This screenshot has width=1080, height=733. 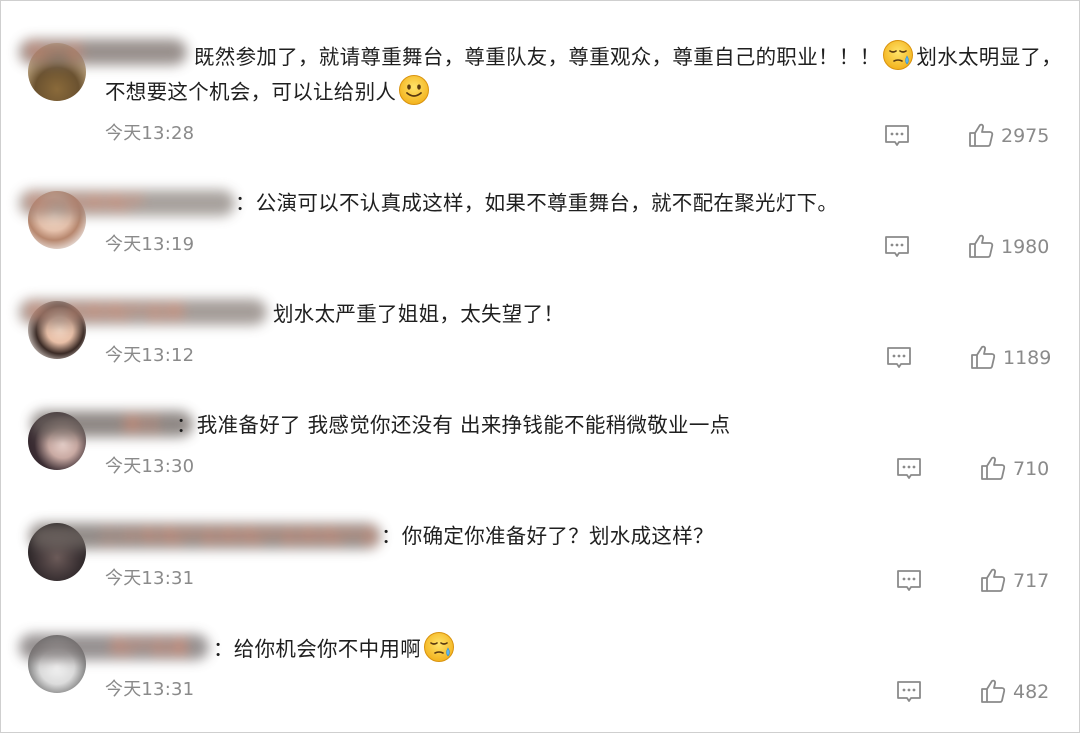 I want to click on comment-time: 今天13:19, so click(x=150, y=244).